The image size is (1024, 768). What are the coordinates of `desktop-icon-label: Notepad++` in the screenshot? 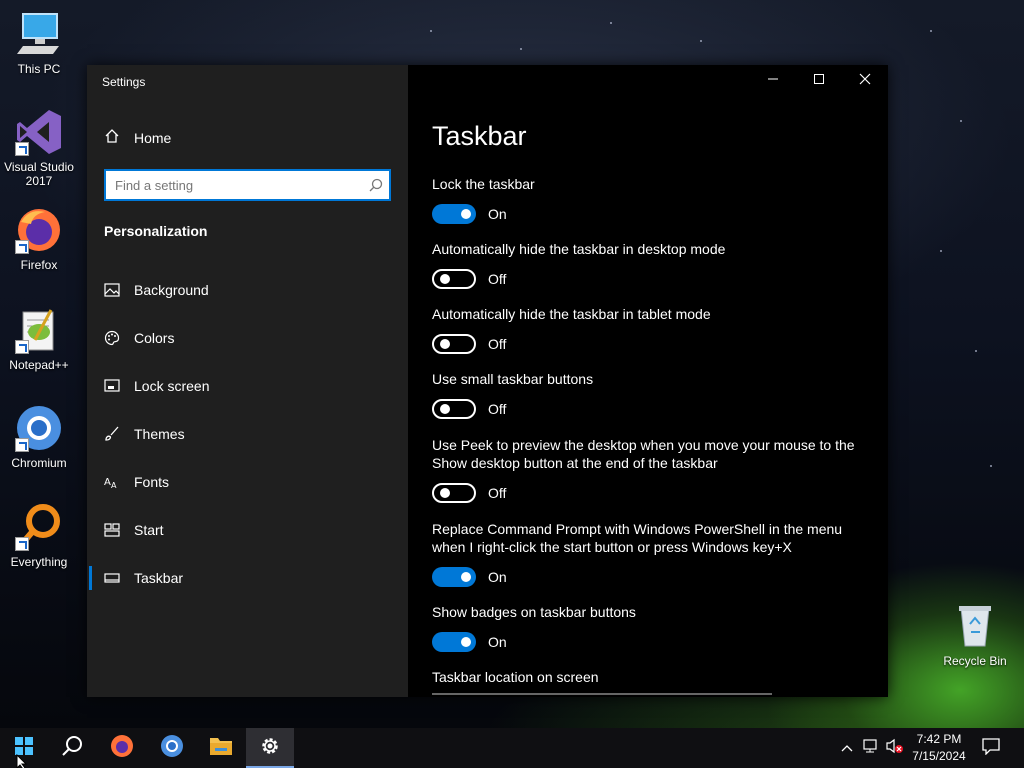 It's located at (39, 365).